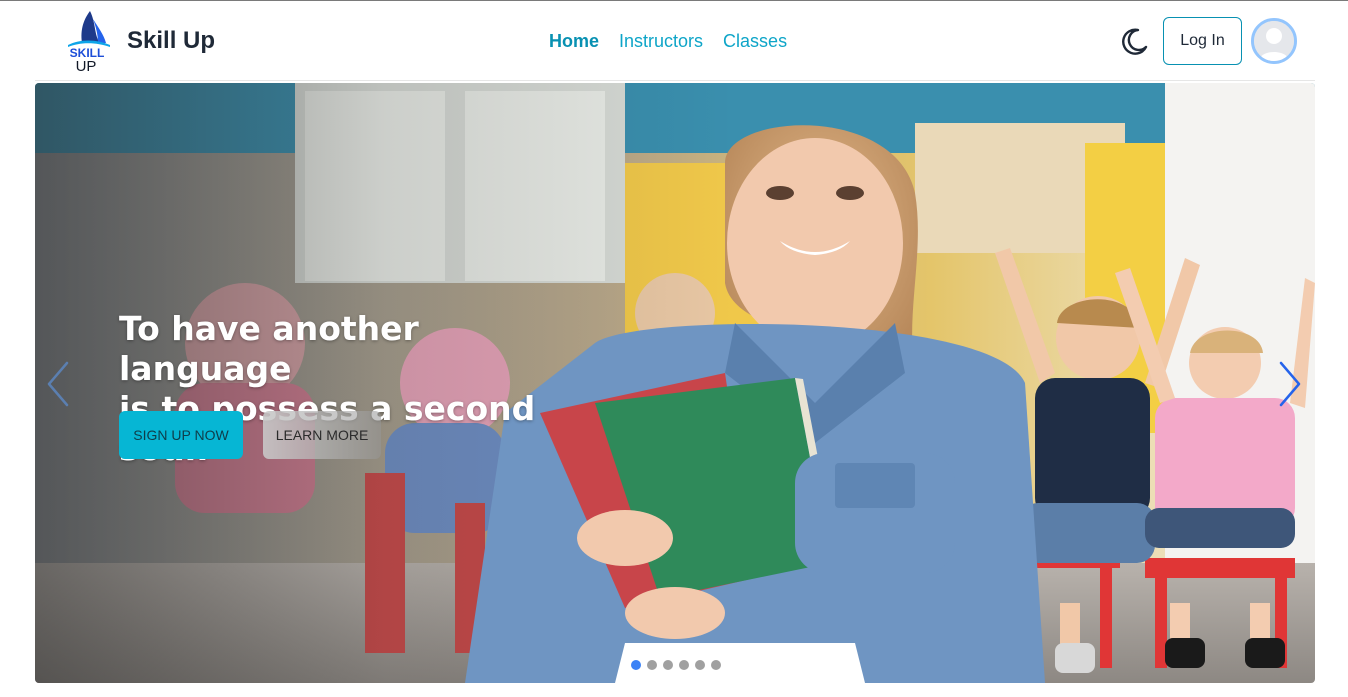  I want to click on nav-link-instructors: Instructors, so click(661, 41).